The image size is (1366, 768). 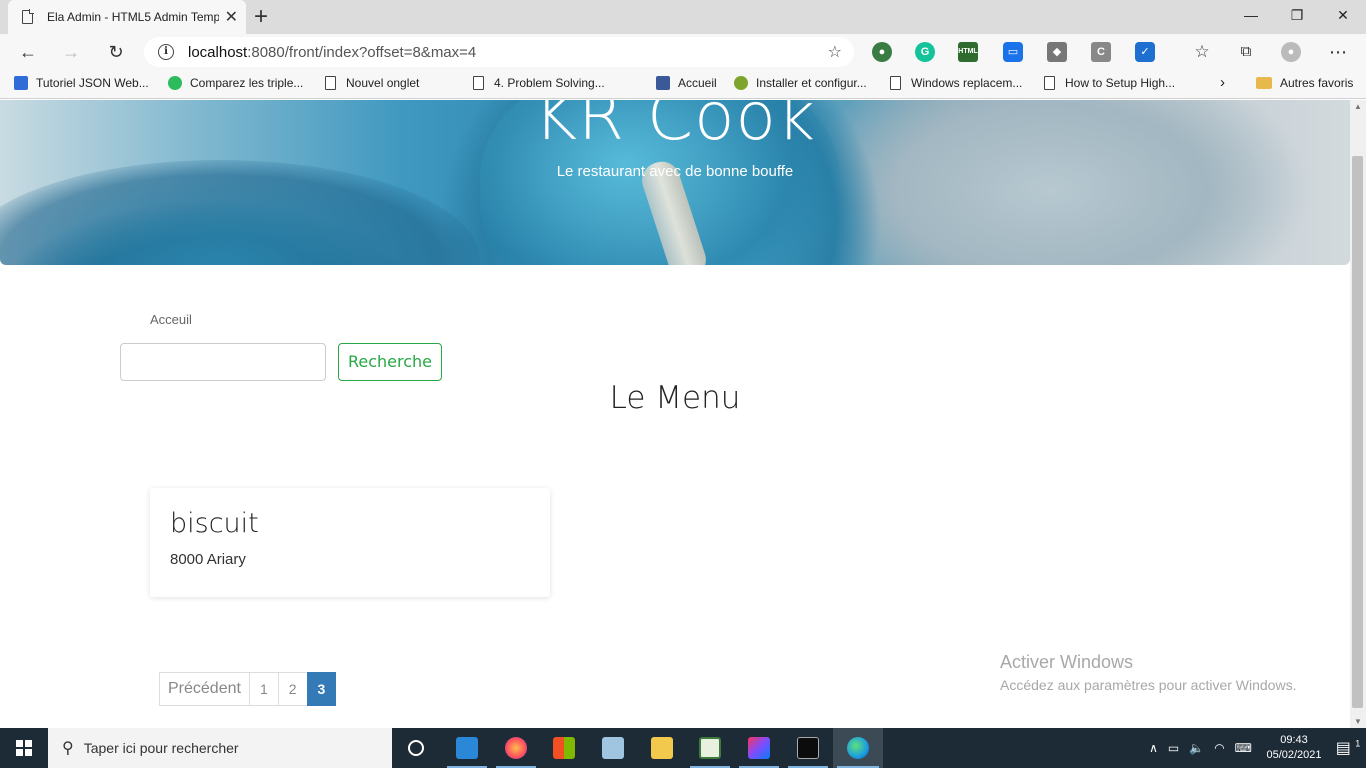 I want to click on add-favorite-icon: ☆, so click(x=835, y=52).